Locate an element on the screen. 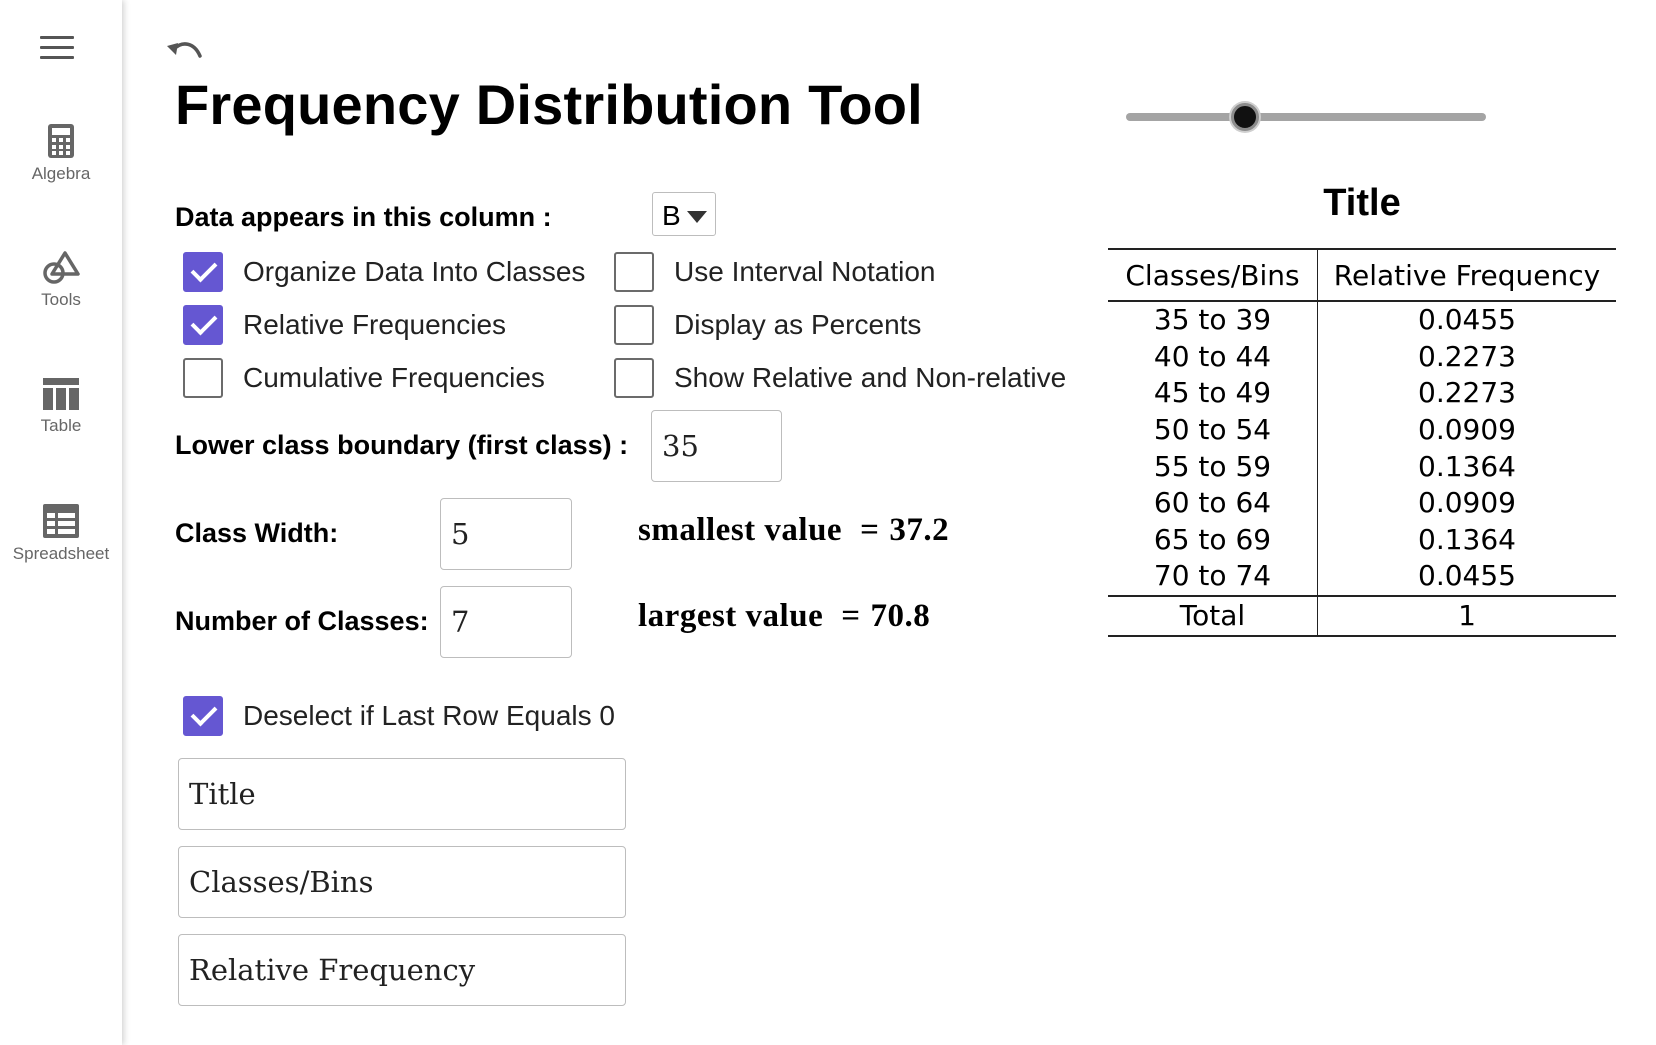  menu-icon is located at coordinates (57, 49).